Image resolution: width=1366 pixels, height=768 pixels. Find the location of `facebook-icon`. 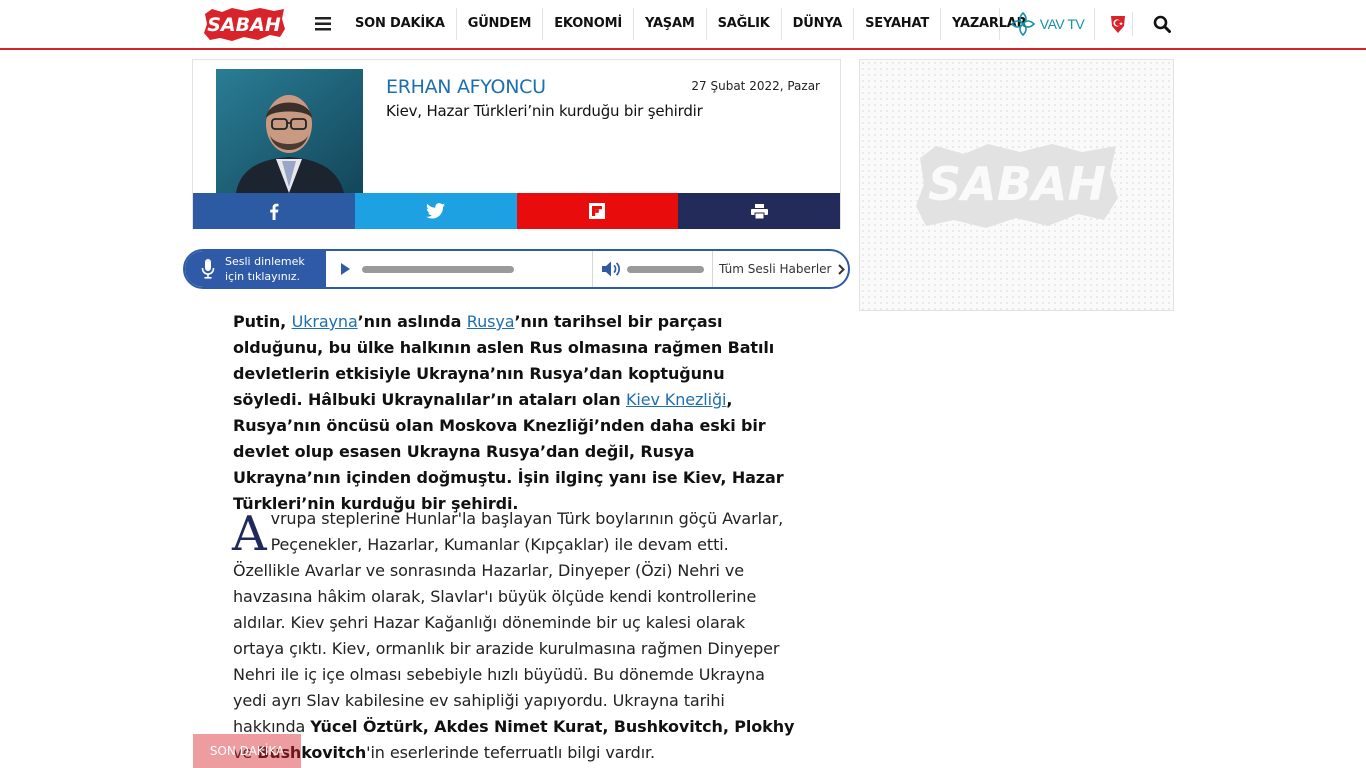

facebook-icon is located at coordinates (274, 211).